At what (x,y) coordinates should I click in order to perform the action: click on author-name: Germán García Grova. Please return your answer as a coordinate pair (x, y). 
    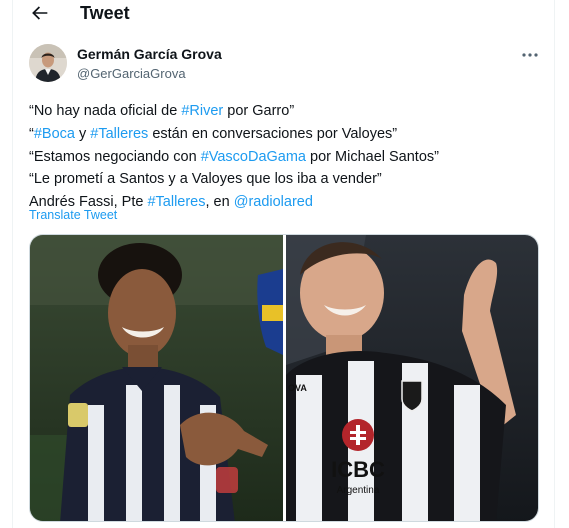
    Looking at the image, I should click on (149, 54).